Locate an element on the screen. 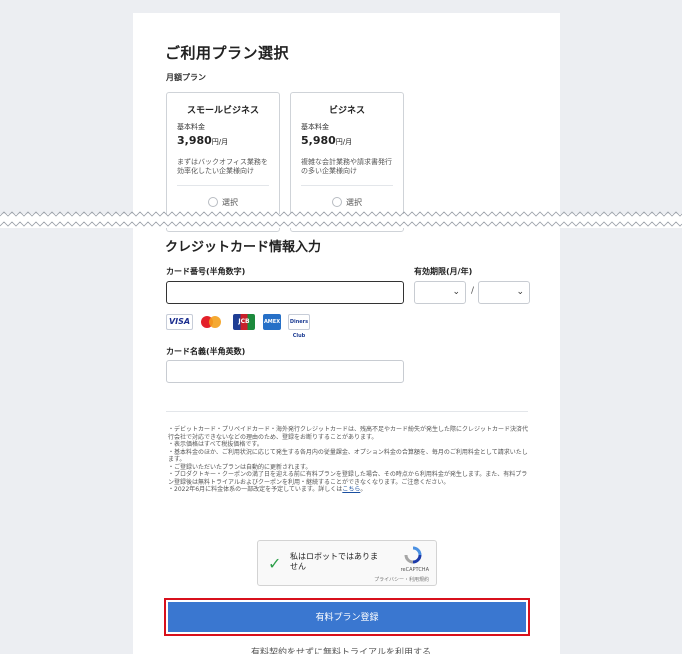  details-link: こちら is located at coordinates (351, 489).